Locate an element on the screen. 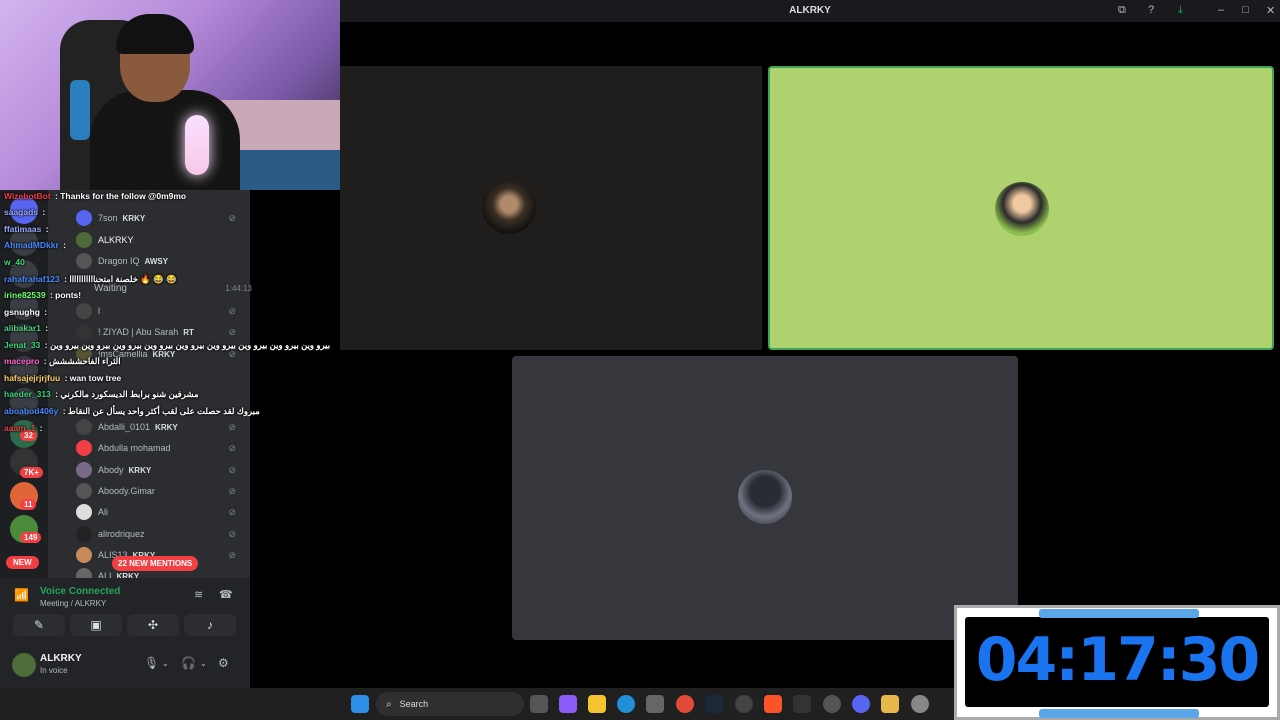 Image resolution: width=1280 pixels, height=720 pixels. member-item: Abody KRKY ⊘ is located at coordinates (160, 470).